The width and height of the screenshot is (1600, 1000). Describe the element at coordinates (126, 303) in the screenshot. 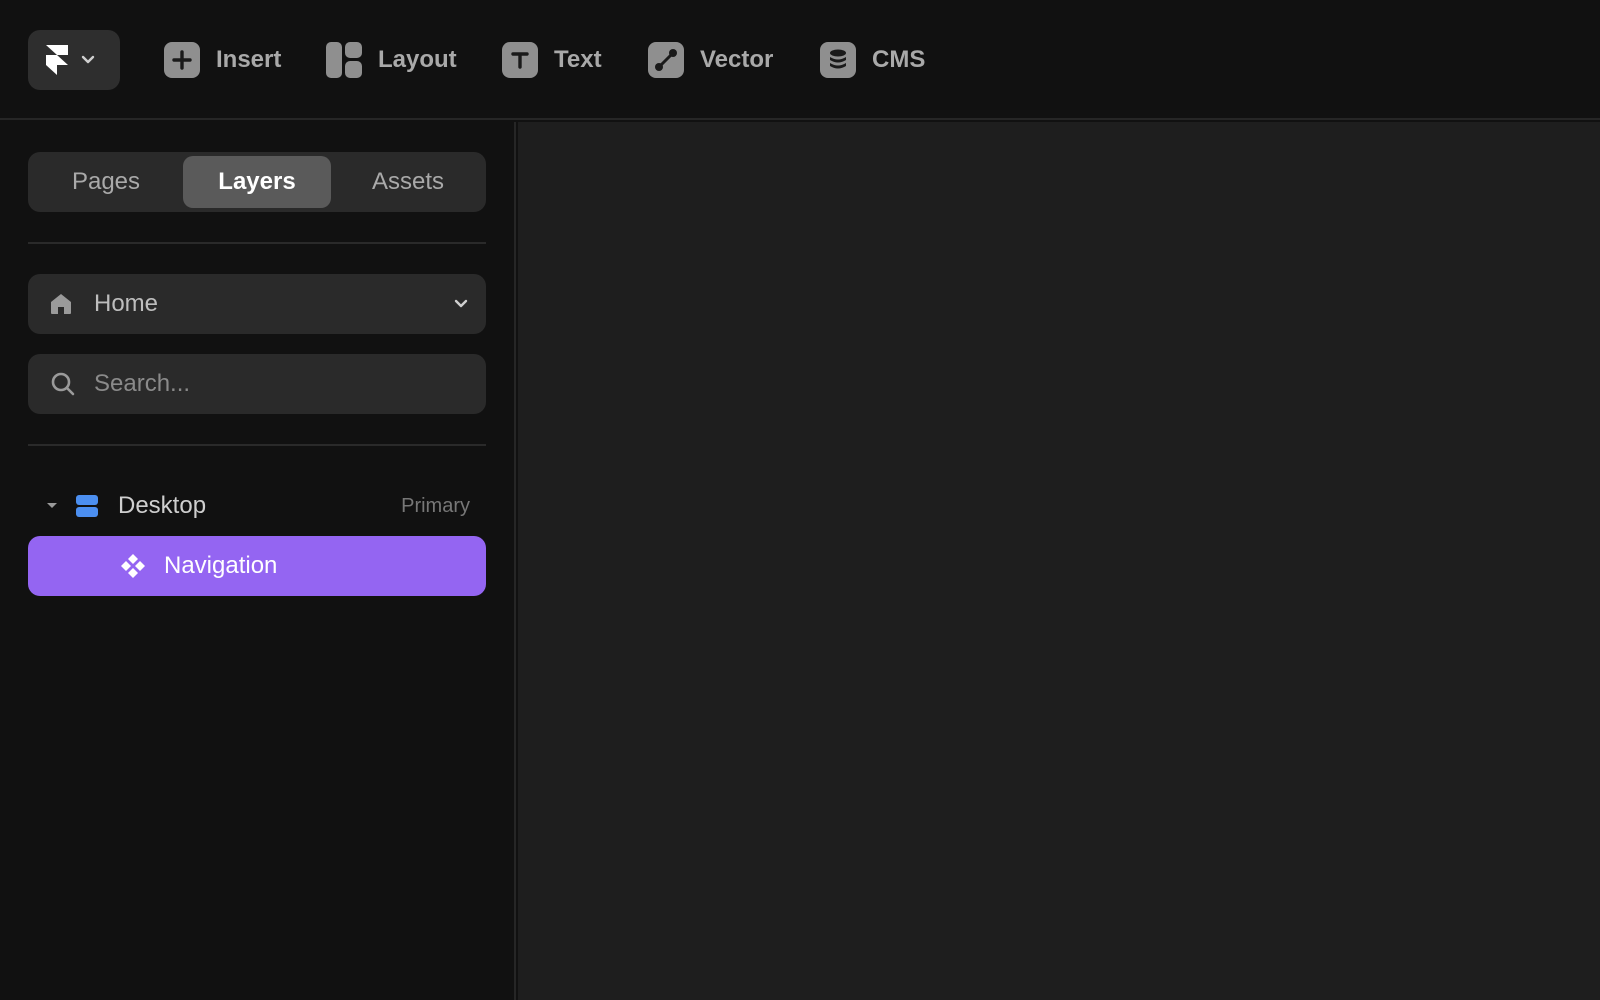

I see `page-selector-label: Home` at that location.